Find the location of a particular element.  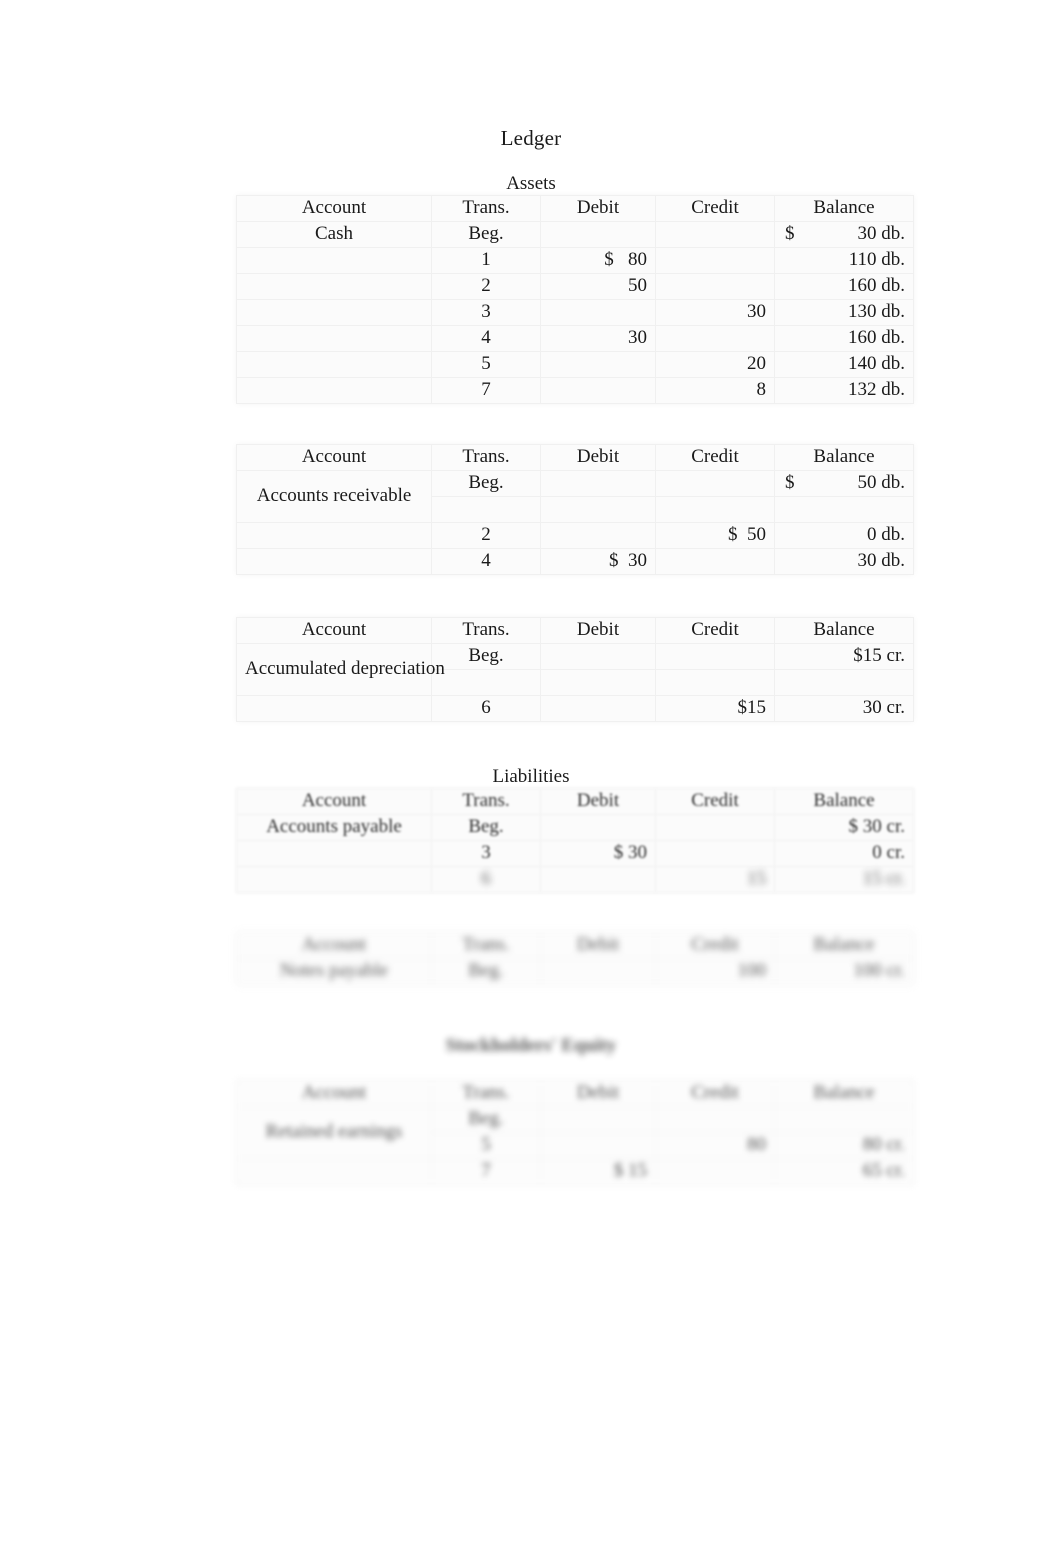

cell-trans is located at coordinates (486, 509).